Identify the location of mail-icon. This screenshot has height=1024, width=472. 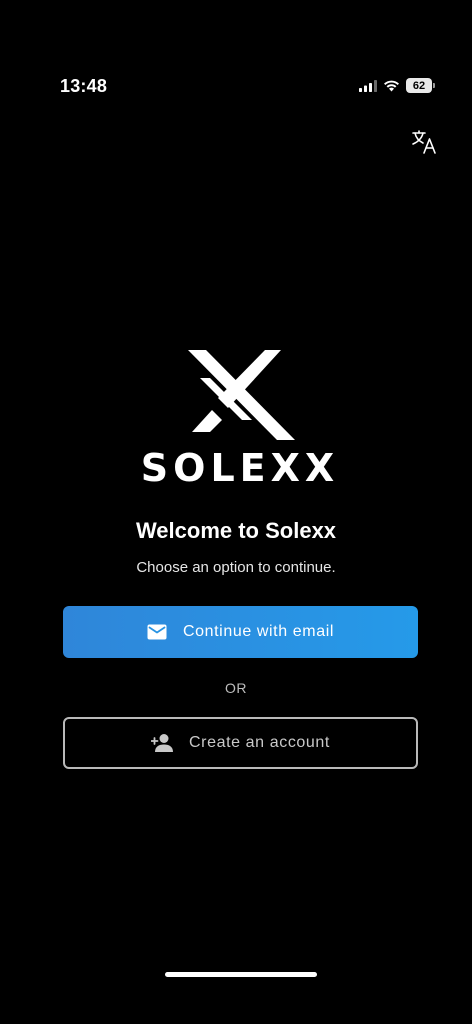
(157, 632).